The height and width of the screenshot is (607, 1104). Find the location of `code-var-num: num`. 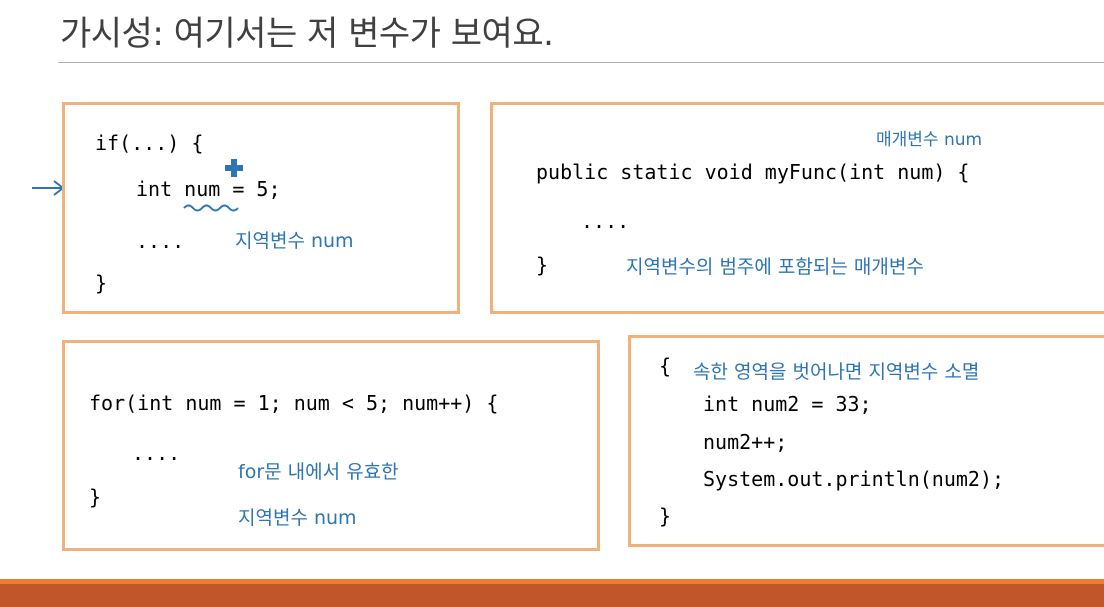

code-var-num: num is located at coordinates (202, 189).